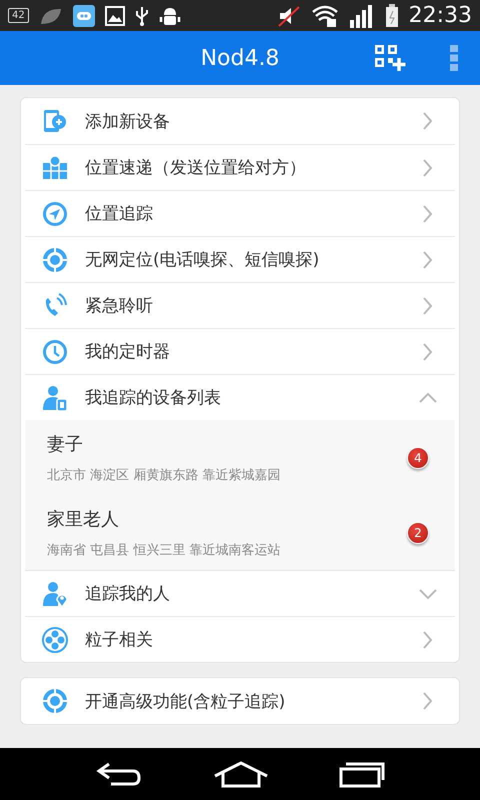  What do you see at coordinates (55, 594) in the screenshot?
I see `person-pin-icon` at bounding box center [55, 594].